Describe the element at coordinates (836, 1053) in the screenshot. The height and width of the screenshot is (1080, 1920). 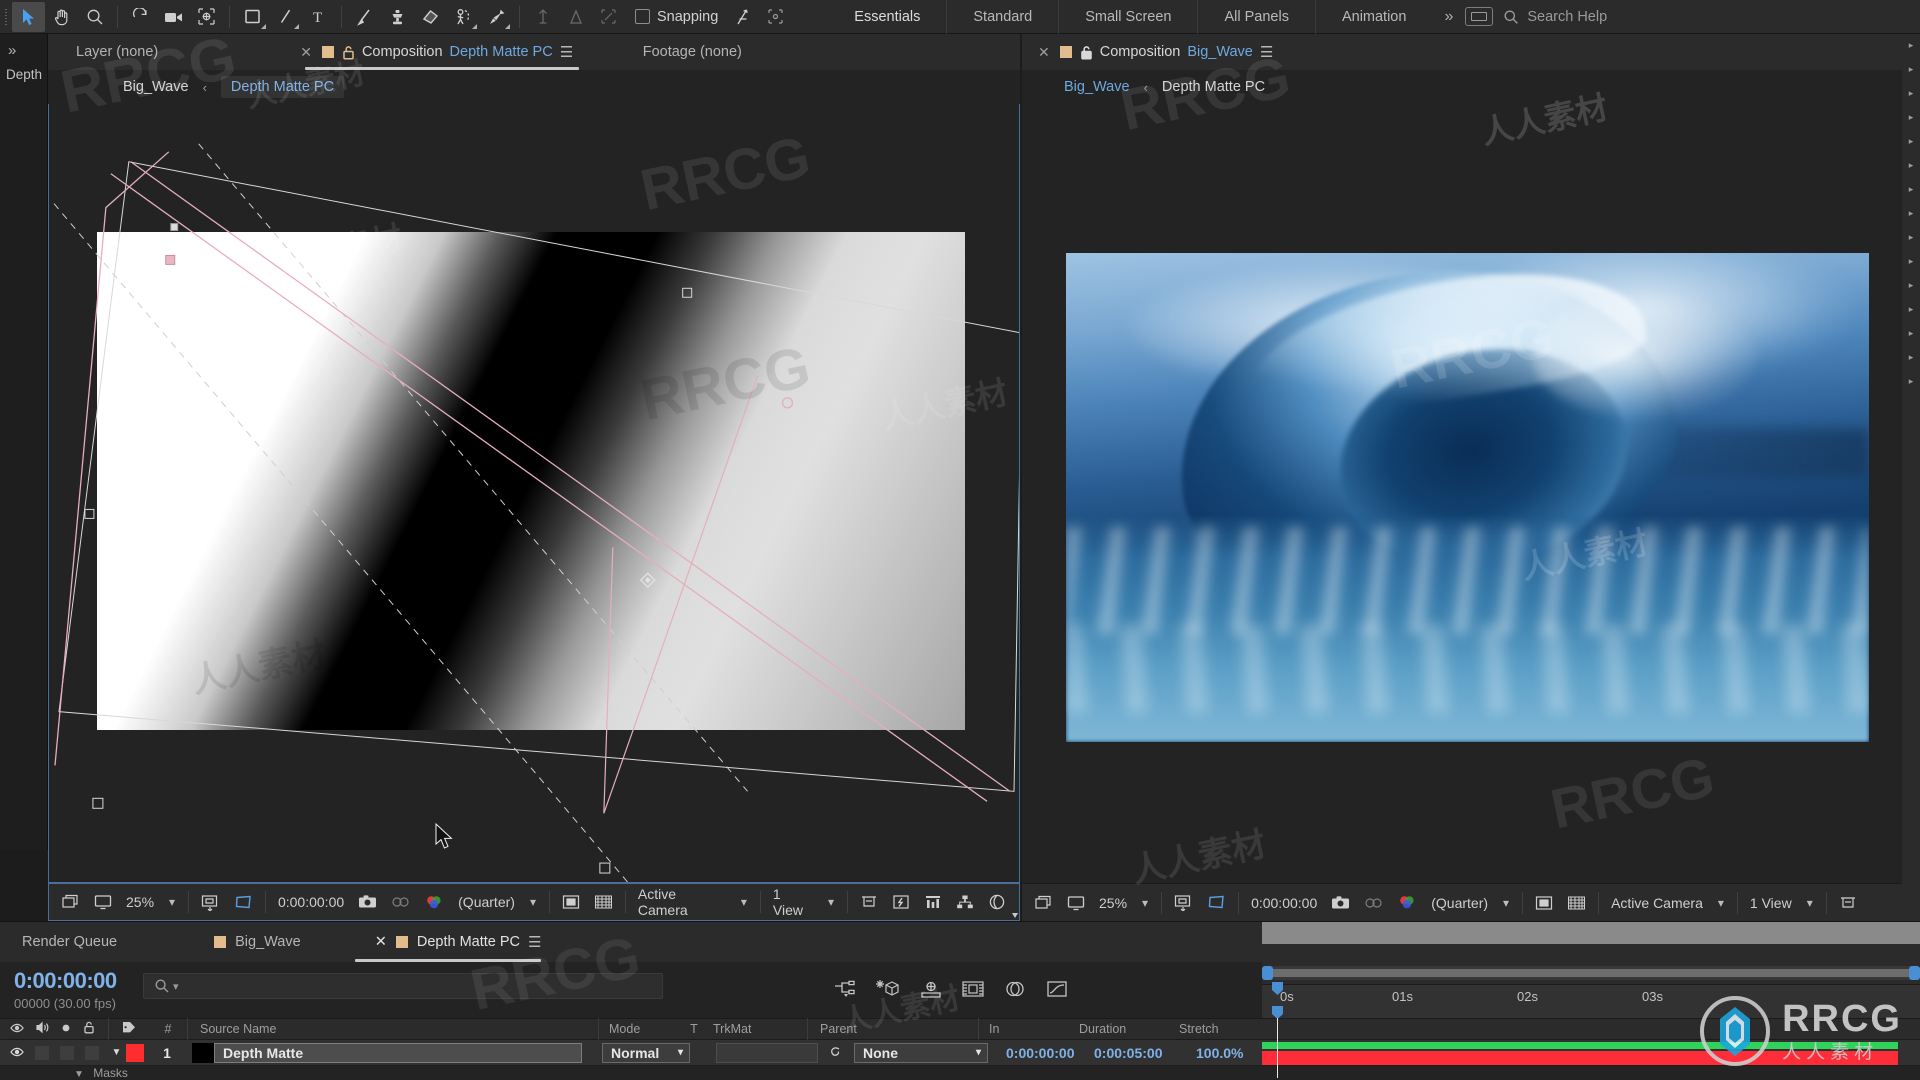
I see `parent-pickwhip-icon` at that location.